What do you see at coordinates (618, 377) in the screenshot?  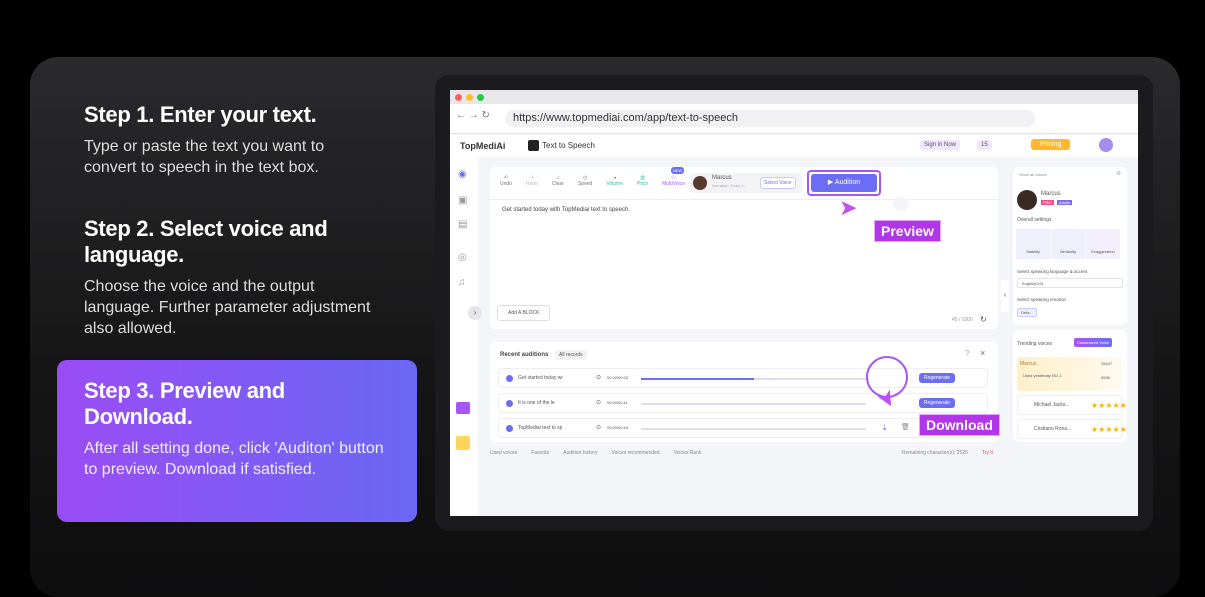 I see `row-time: 00:02/00:03` at bounding box center [618, 377].